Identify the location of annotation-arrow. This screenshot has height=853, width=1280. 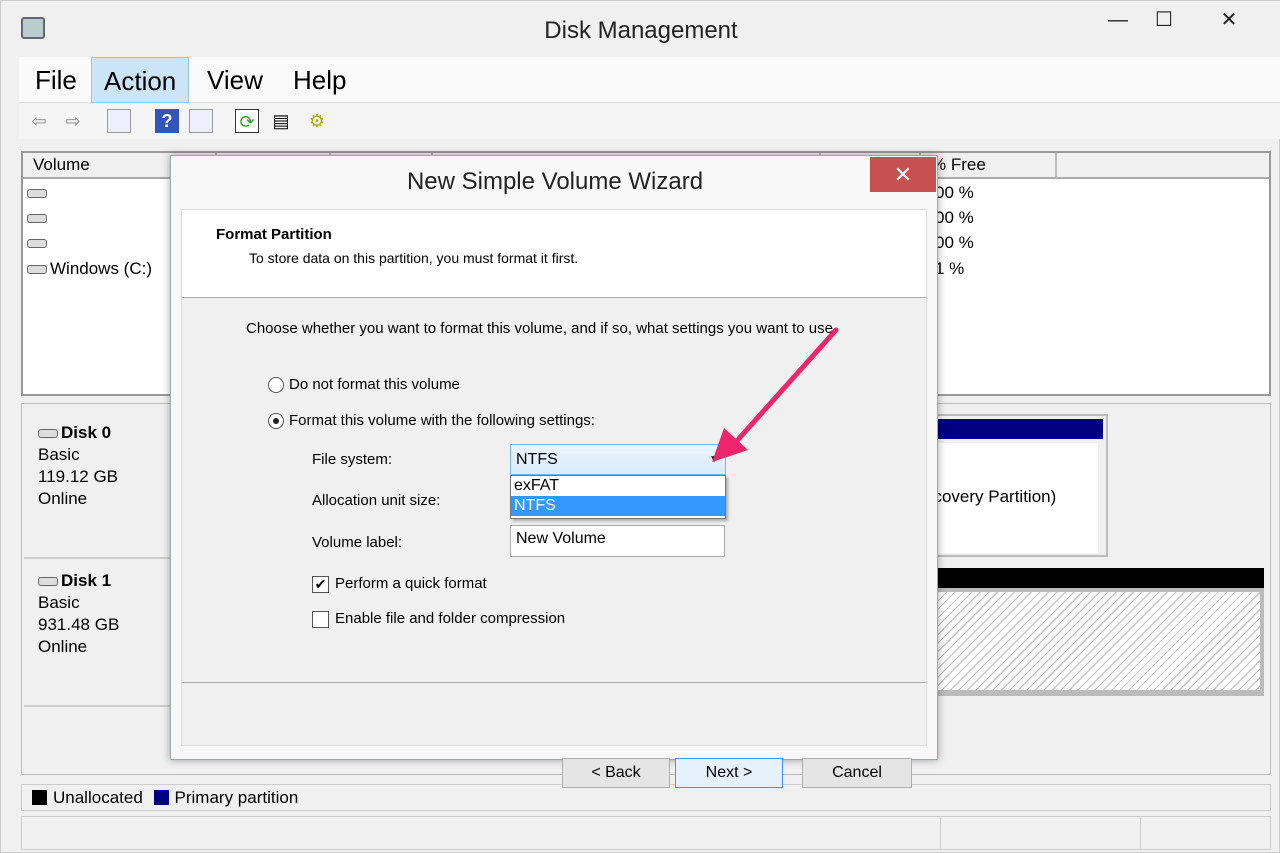
(775, 394).